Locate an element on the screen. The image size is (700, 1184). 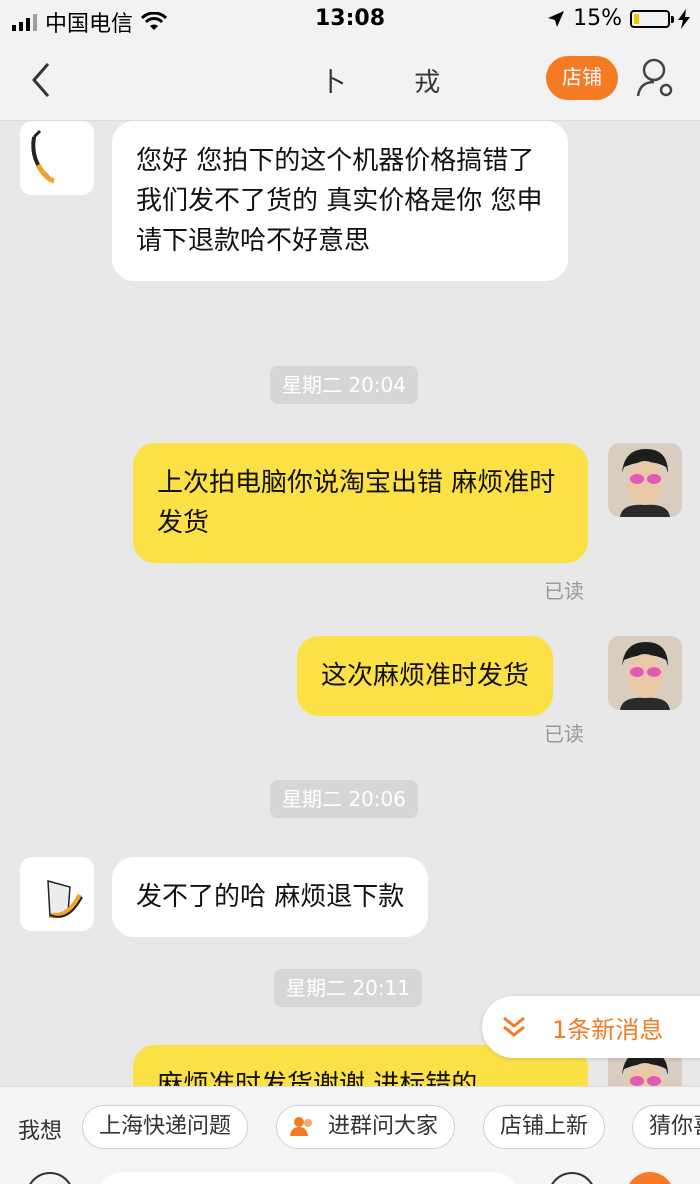
message-timestamp: 星期二 20:04 is located at coordinates (344, 385).